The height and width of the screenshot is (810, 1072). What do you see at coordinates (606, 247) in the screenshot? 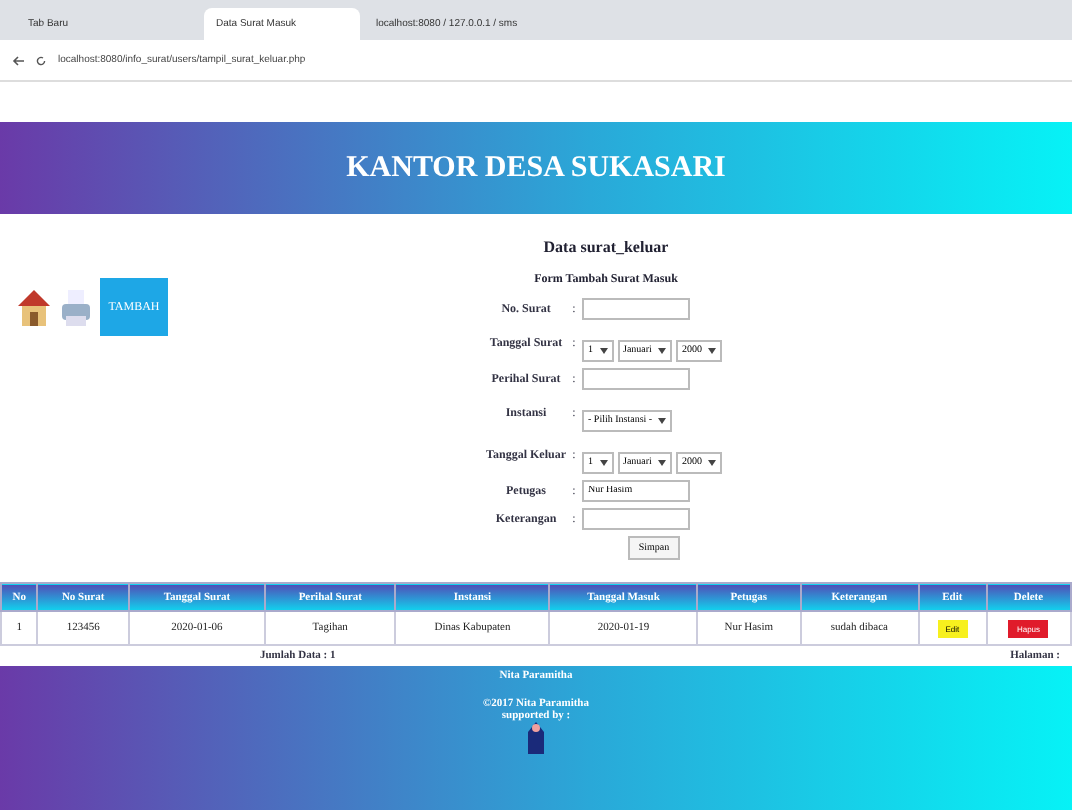
I see `page-title: Data surat_keluar` at bounding box center [606, 247].